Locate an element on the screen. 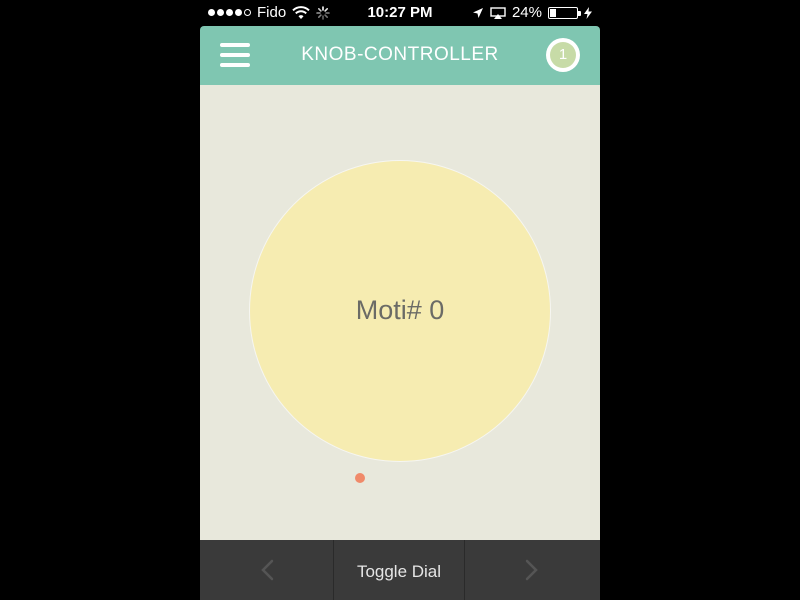 The image size is (800, 600). chevron-left-icon is located at coordinates (266, 570).